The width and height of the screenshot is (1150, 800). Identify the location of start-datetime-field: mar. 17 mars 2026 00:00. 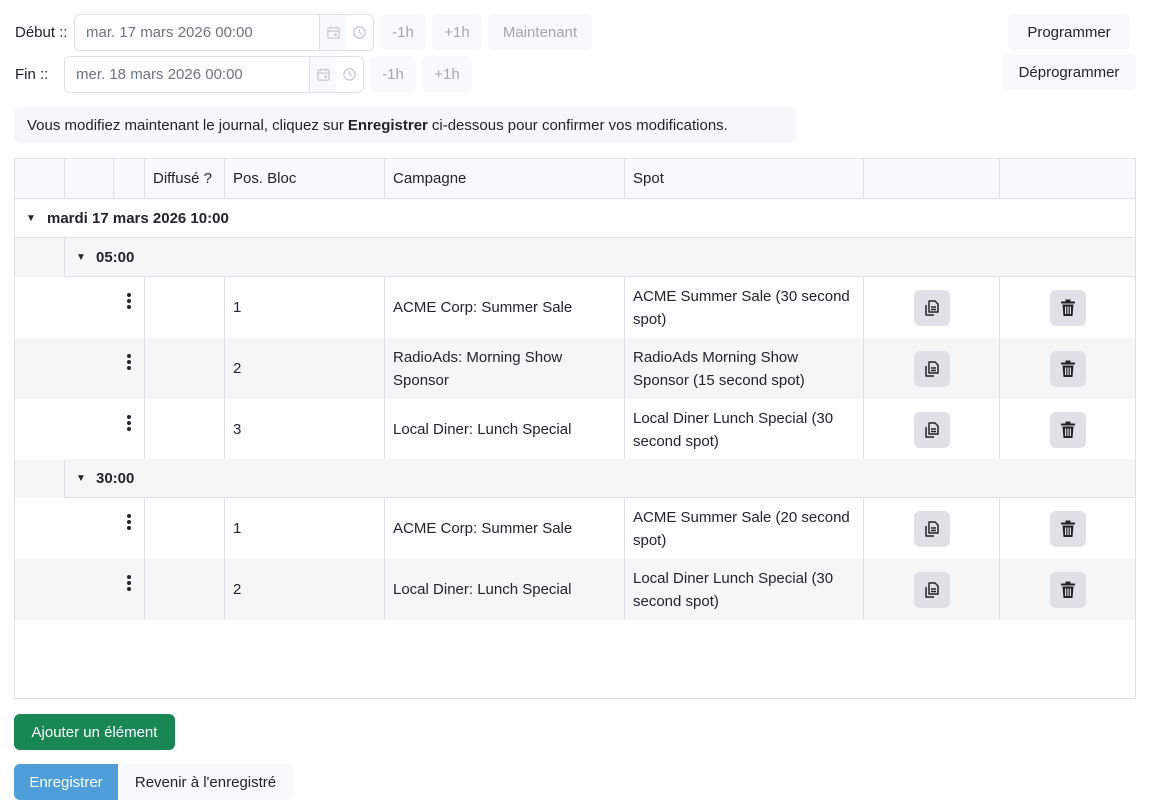
(224, 32).